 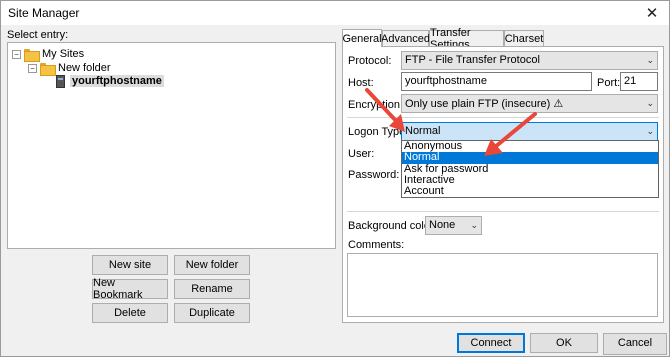 I want to click on window-title: Site Manager, so click(x=44, y=13).